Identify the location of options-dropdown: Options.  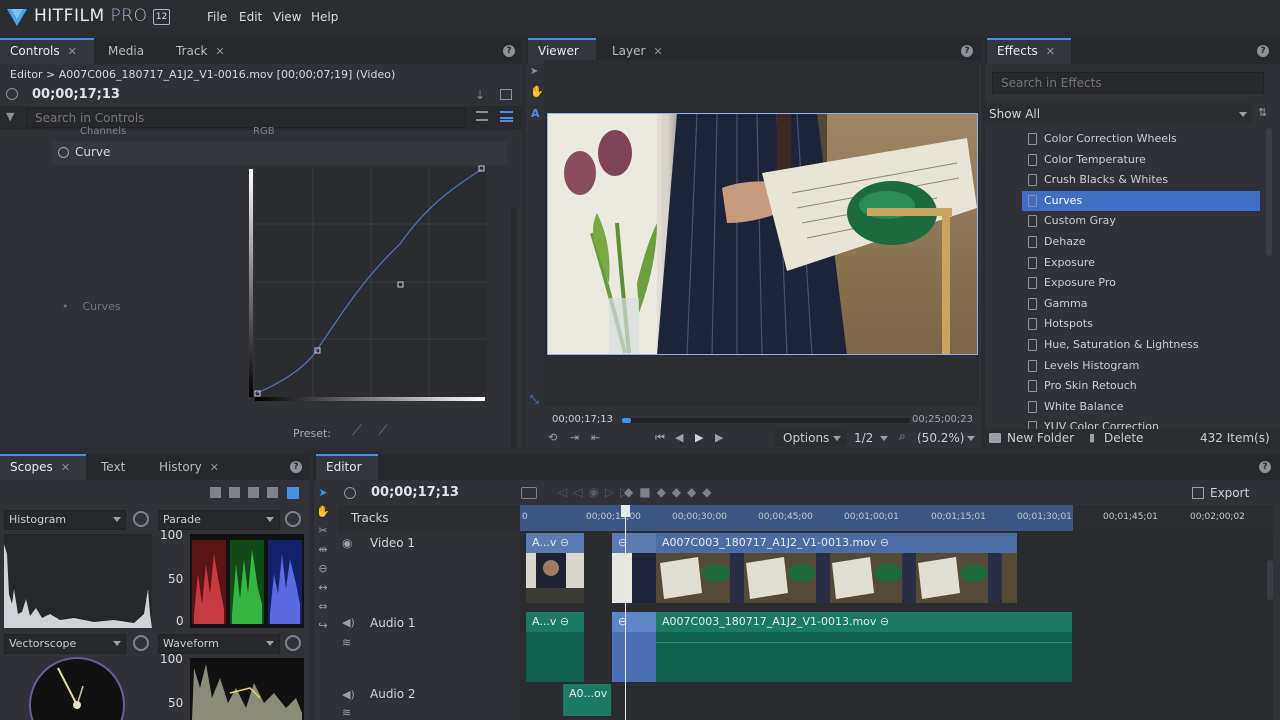
(811, 438).